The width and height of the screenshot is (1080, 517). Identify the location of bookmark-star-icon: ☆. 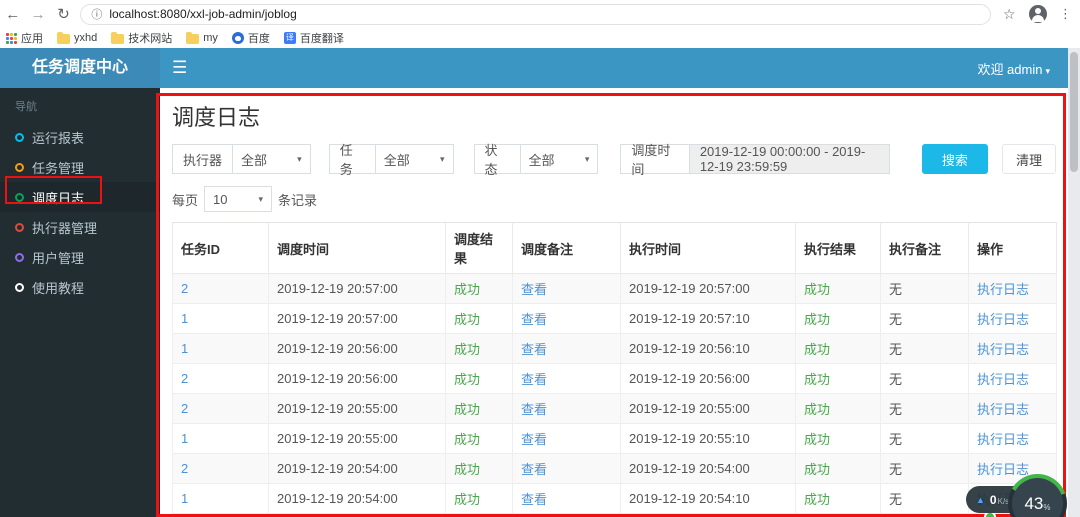
(1009, 14).